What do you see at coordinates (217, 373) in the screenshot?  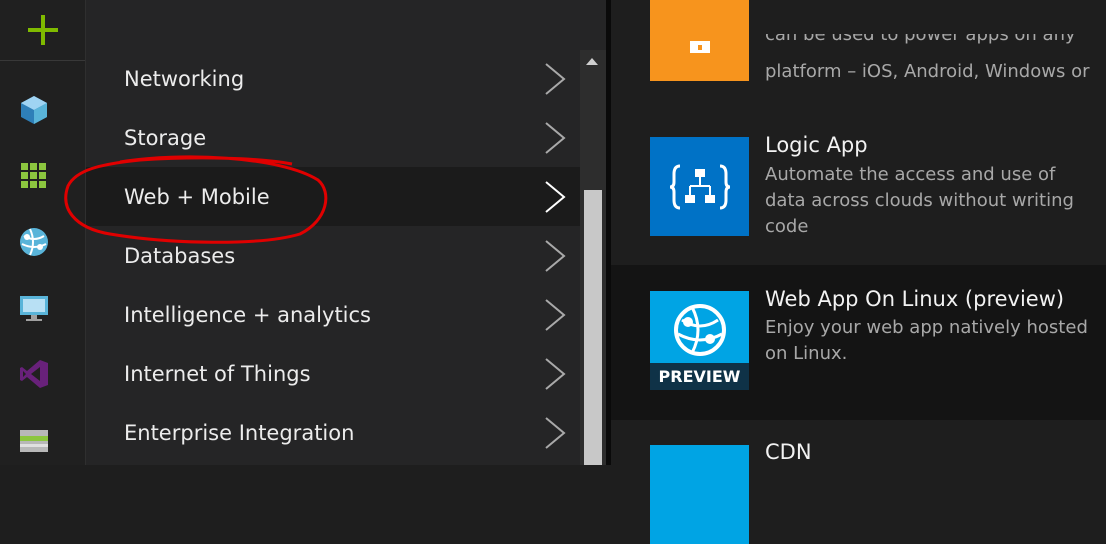 I see `menu-item-label: Internet of Things` at bounding box center [217, 373].